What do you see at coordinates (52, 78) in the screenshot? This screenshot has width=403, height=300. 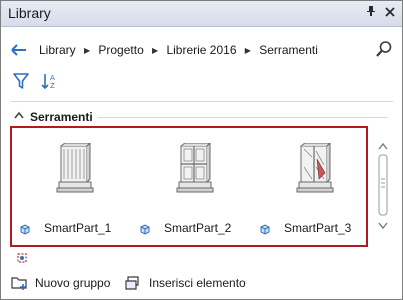 I see `svg-text: A` at bounding box center [52, 78].